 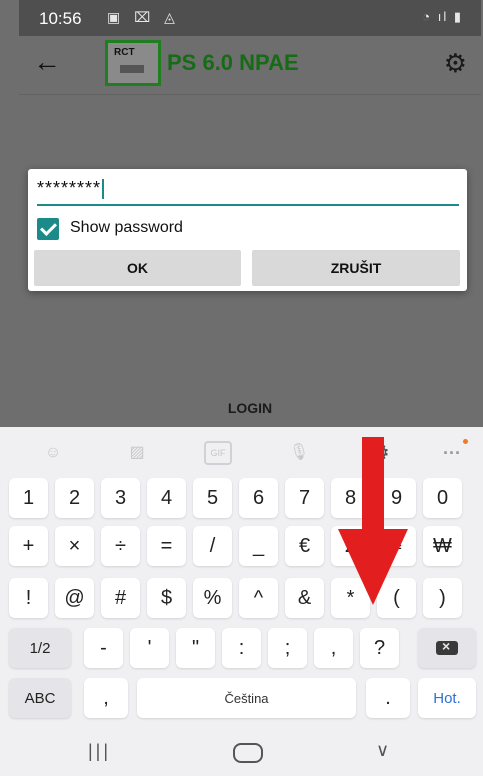 I want to click on back-arrow-icon: ←, so click(x=47, y=62).